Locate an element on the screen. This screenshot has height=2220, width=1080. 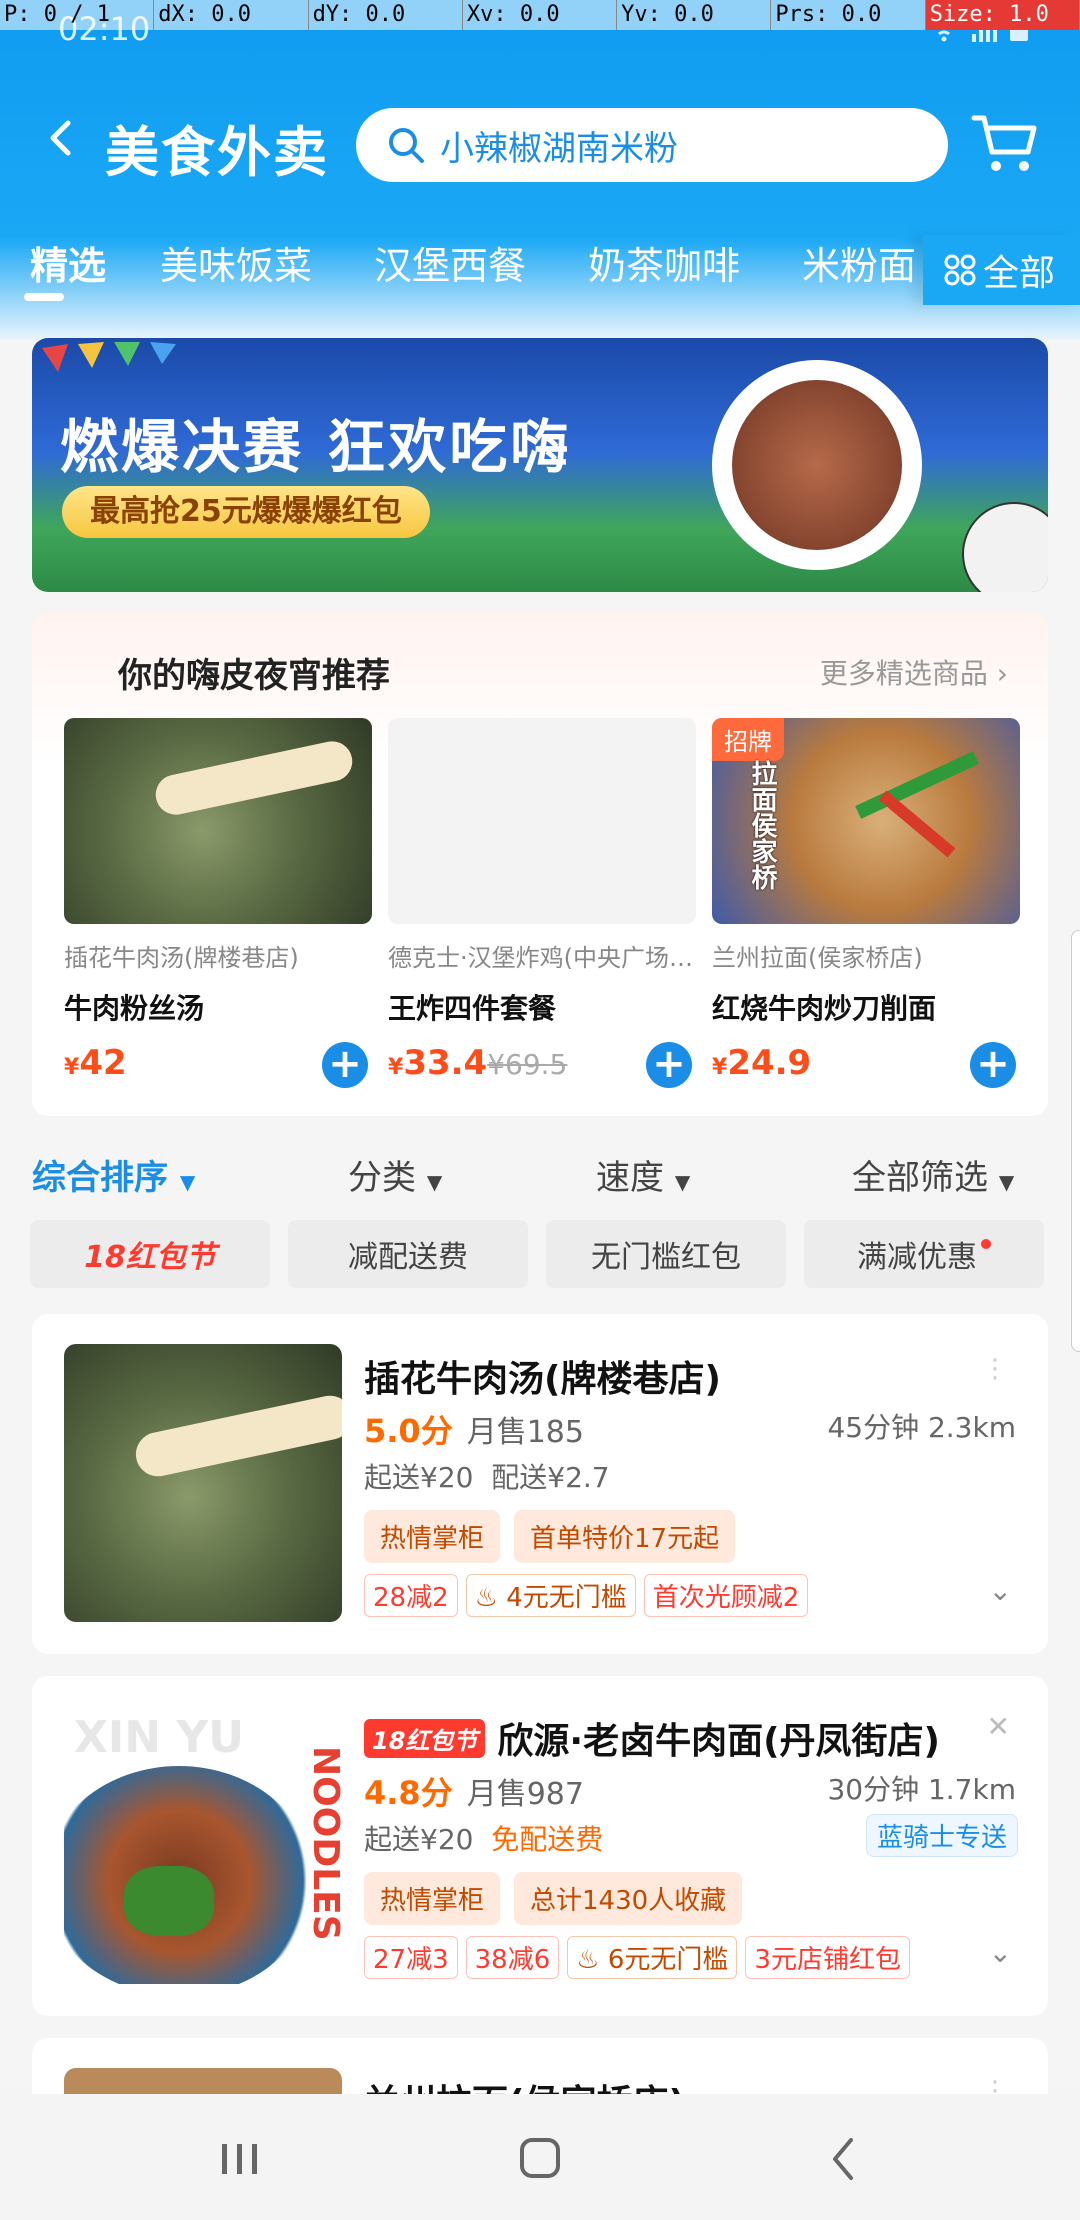
recommend-price: ¥24.9 is located at coordinates (762, 1063).